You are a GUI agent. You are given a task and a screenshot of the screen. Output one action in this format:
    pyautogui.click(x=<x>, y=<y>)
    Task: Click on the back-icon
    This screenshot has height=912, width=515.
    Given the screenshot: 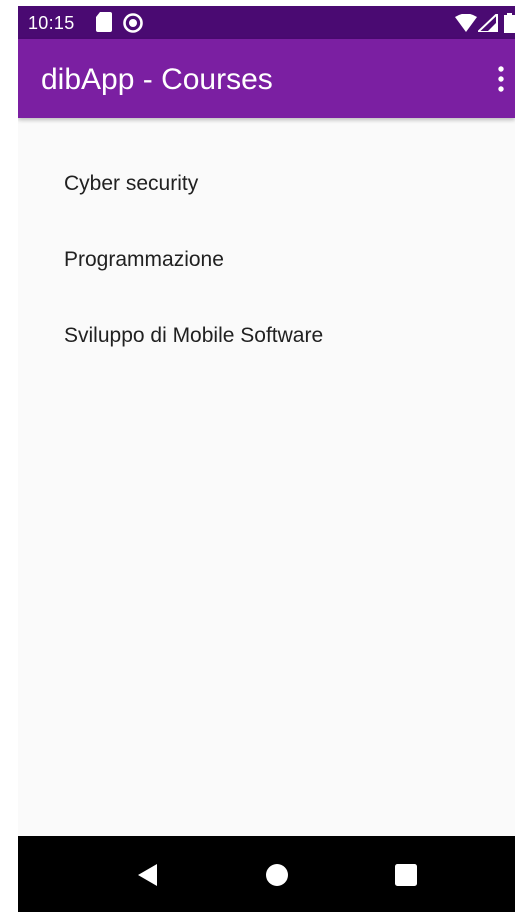 What is the action you would take?
    pyautogui.click(x=148, y=875)
    